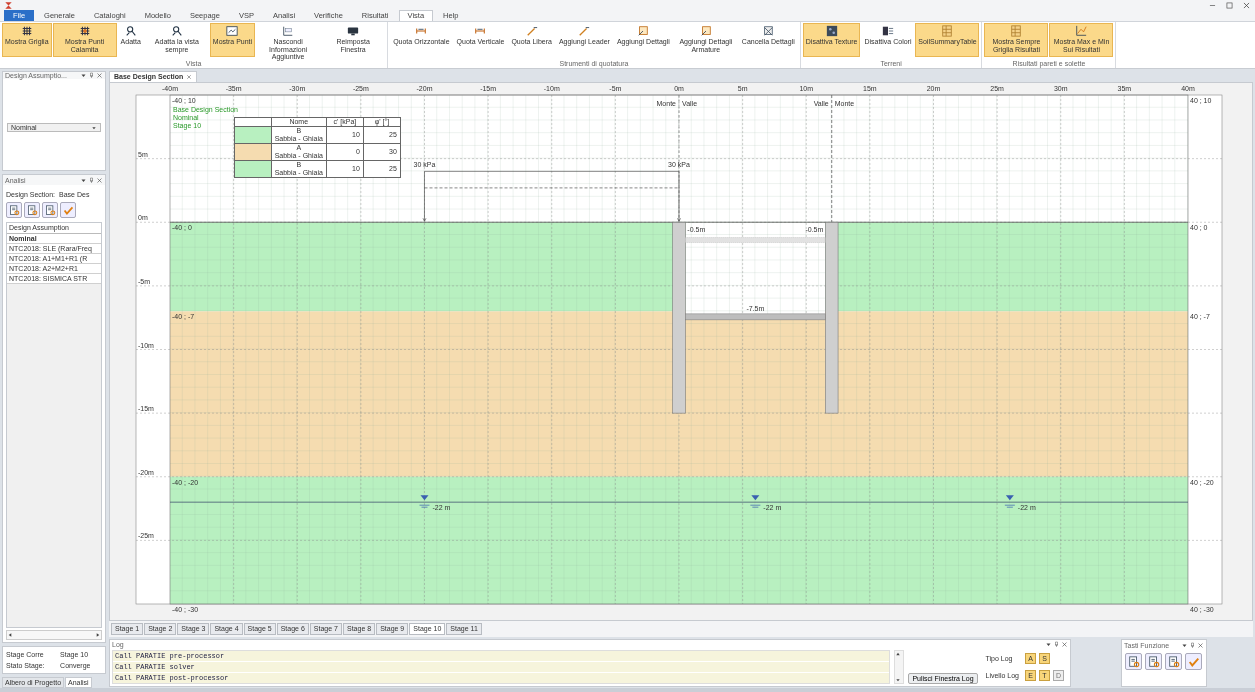 The height and width of the screenshot is (692, 1255). I want to click on text-box-icon, so click(288, 31).